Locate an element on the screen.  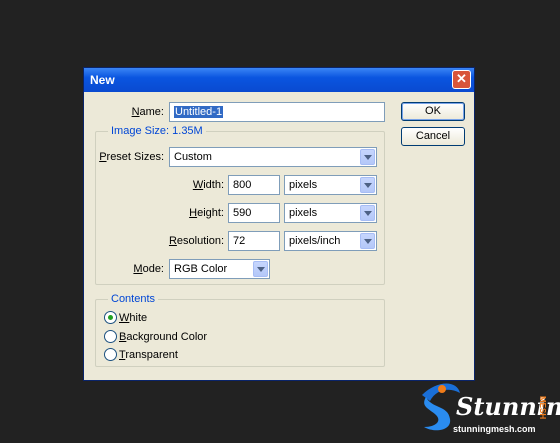
height-input: 590 is located at coordinates (254, 213).